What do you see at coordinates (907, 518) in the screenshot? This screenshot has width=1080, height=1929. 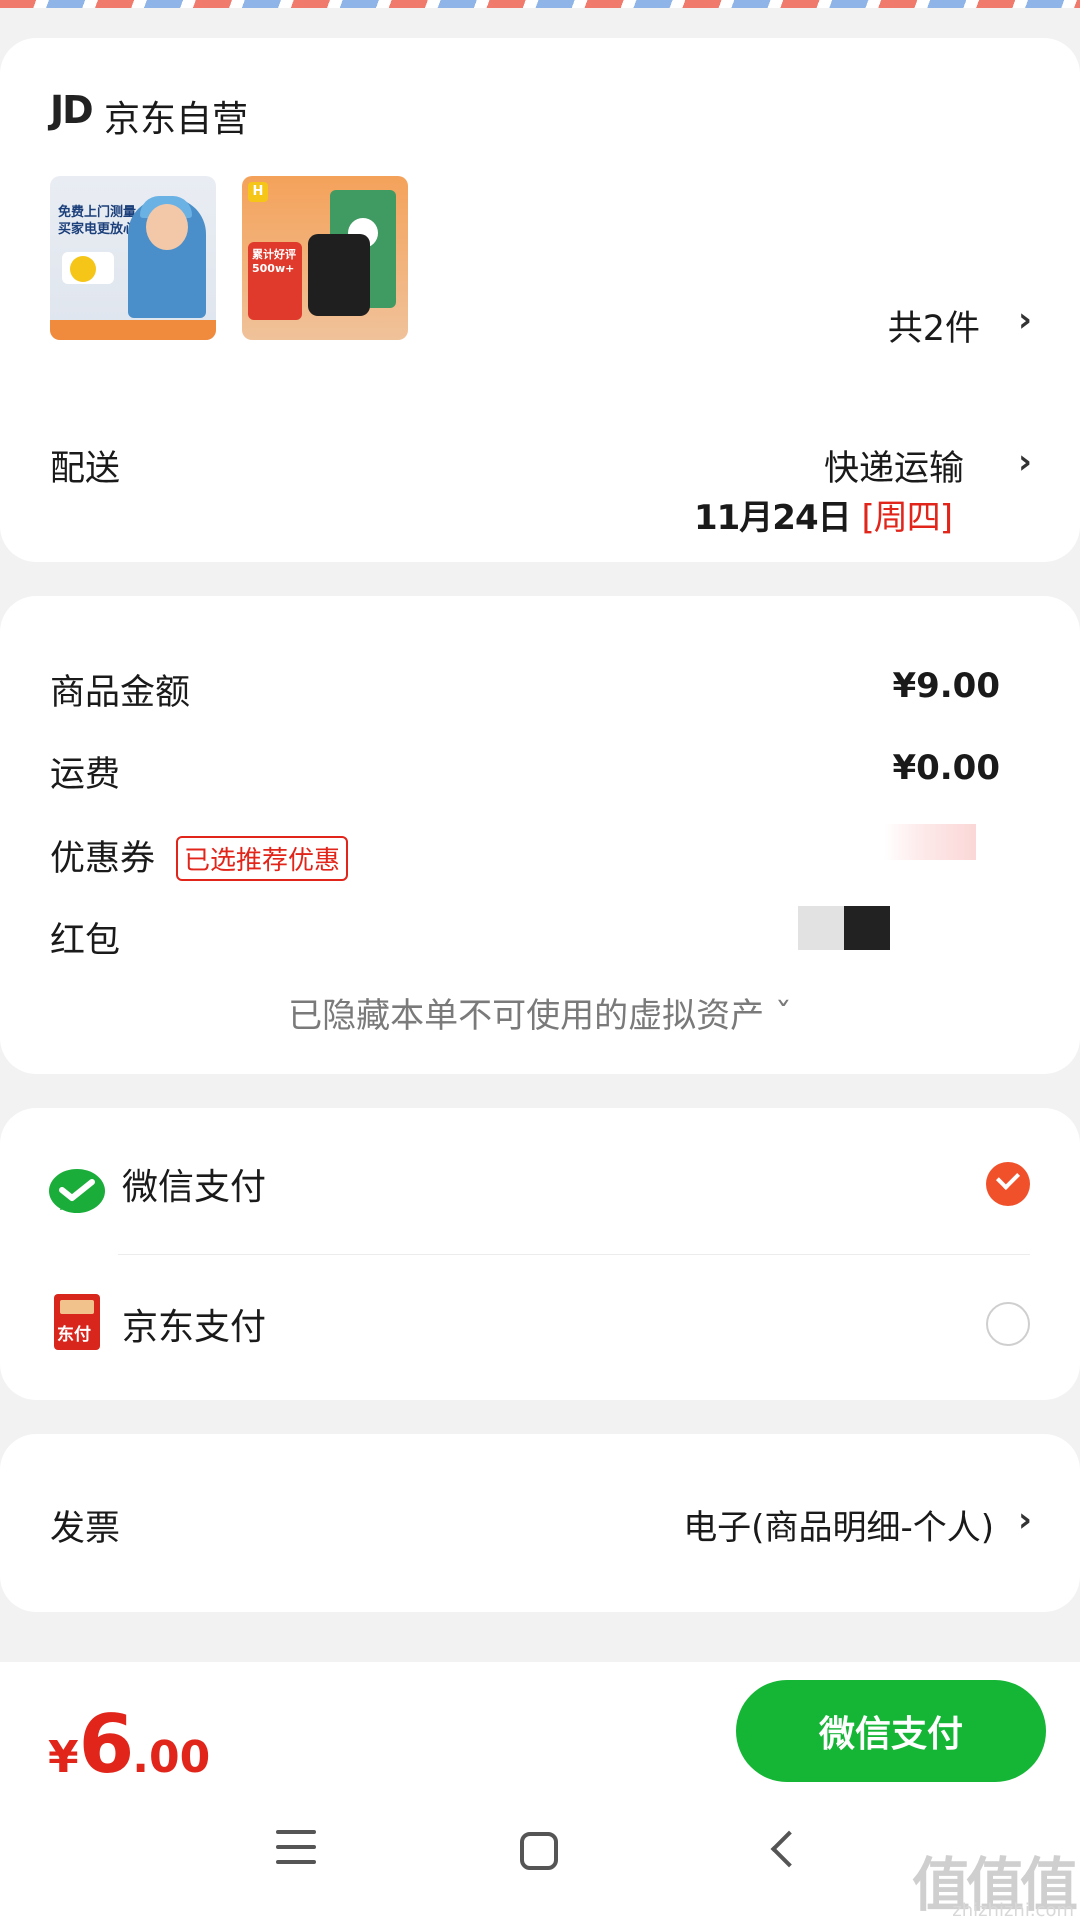 I see `delivery-weekday: [周四]` at bounding box center [907, 518].